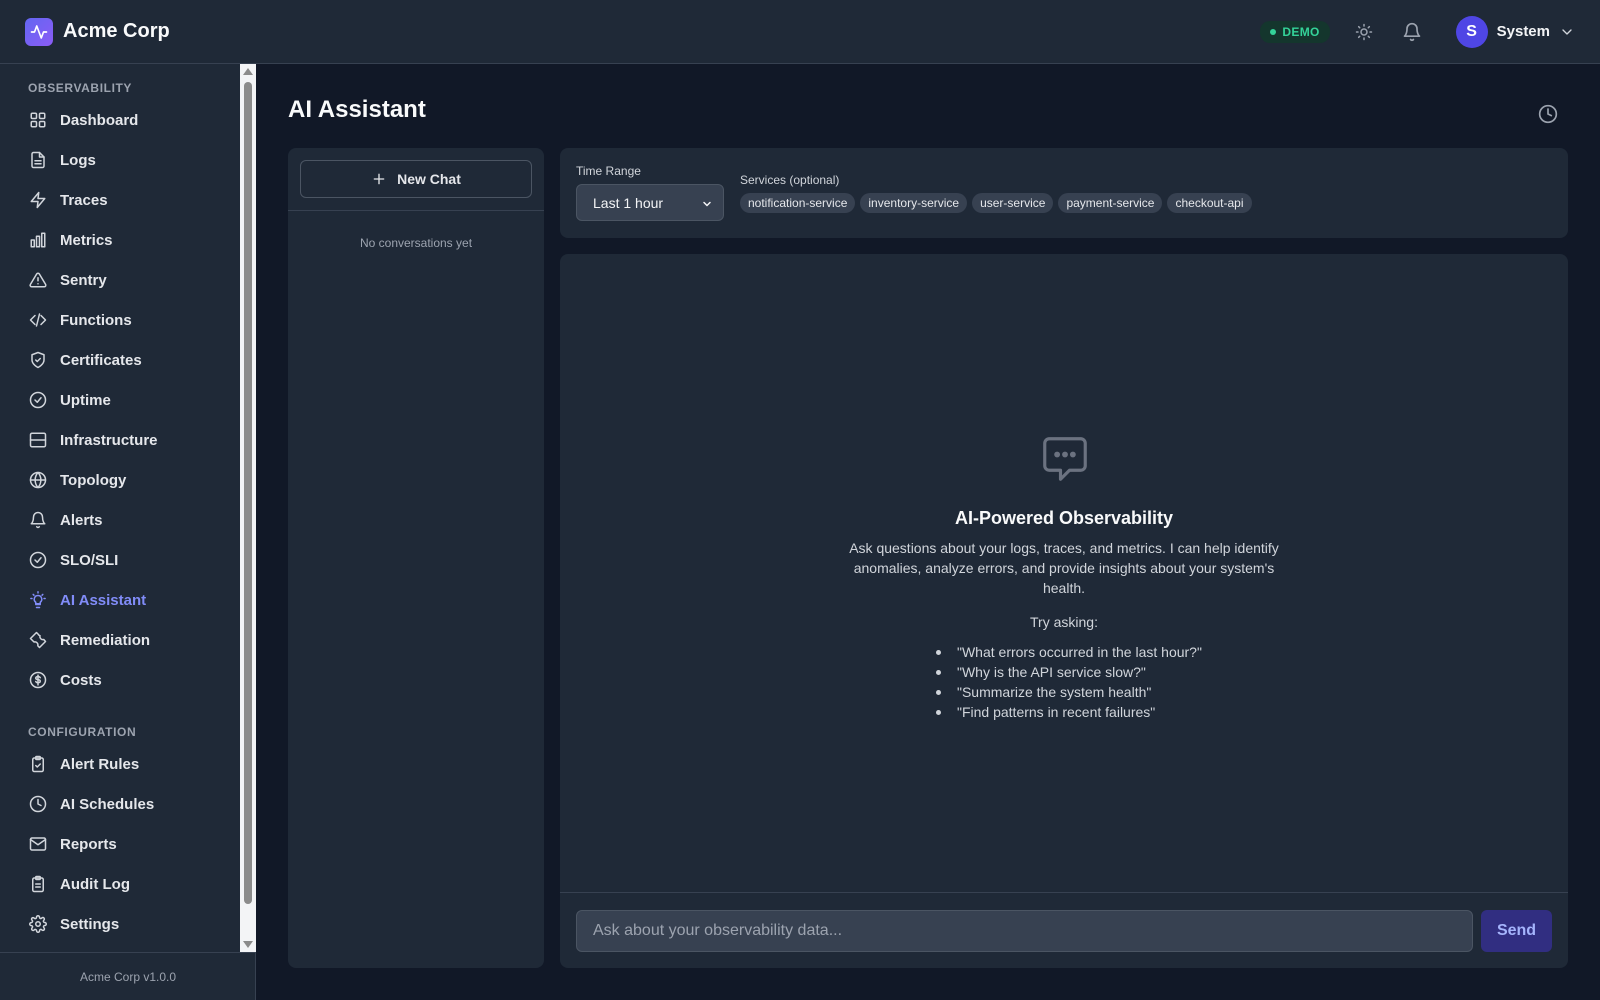 This screenshot has width=1600, height=1000. I want to click on scroll-thumb, so click(248, 493).